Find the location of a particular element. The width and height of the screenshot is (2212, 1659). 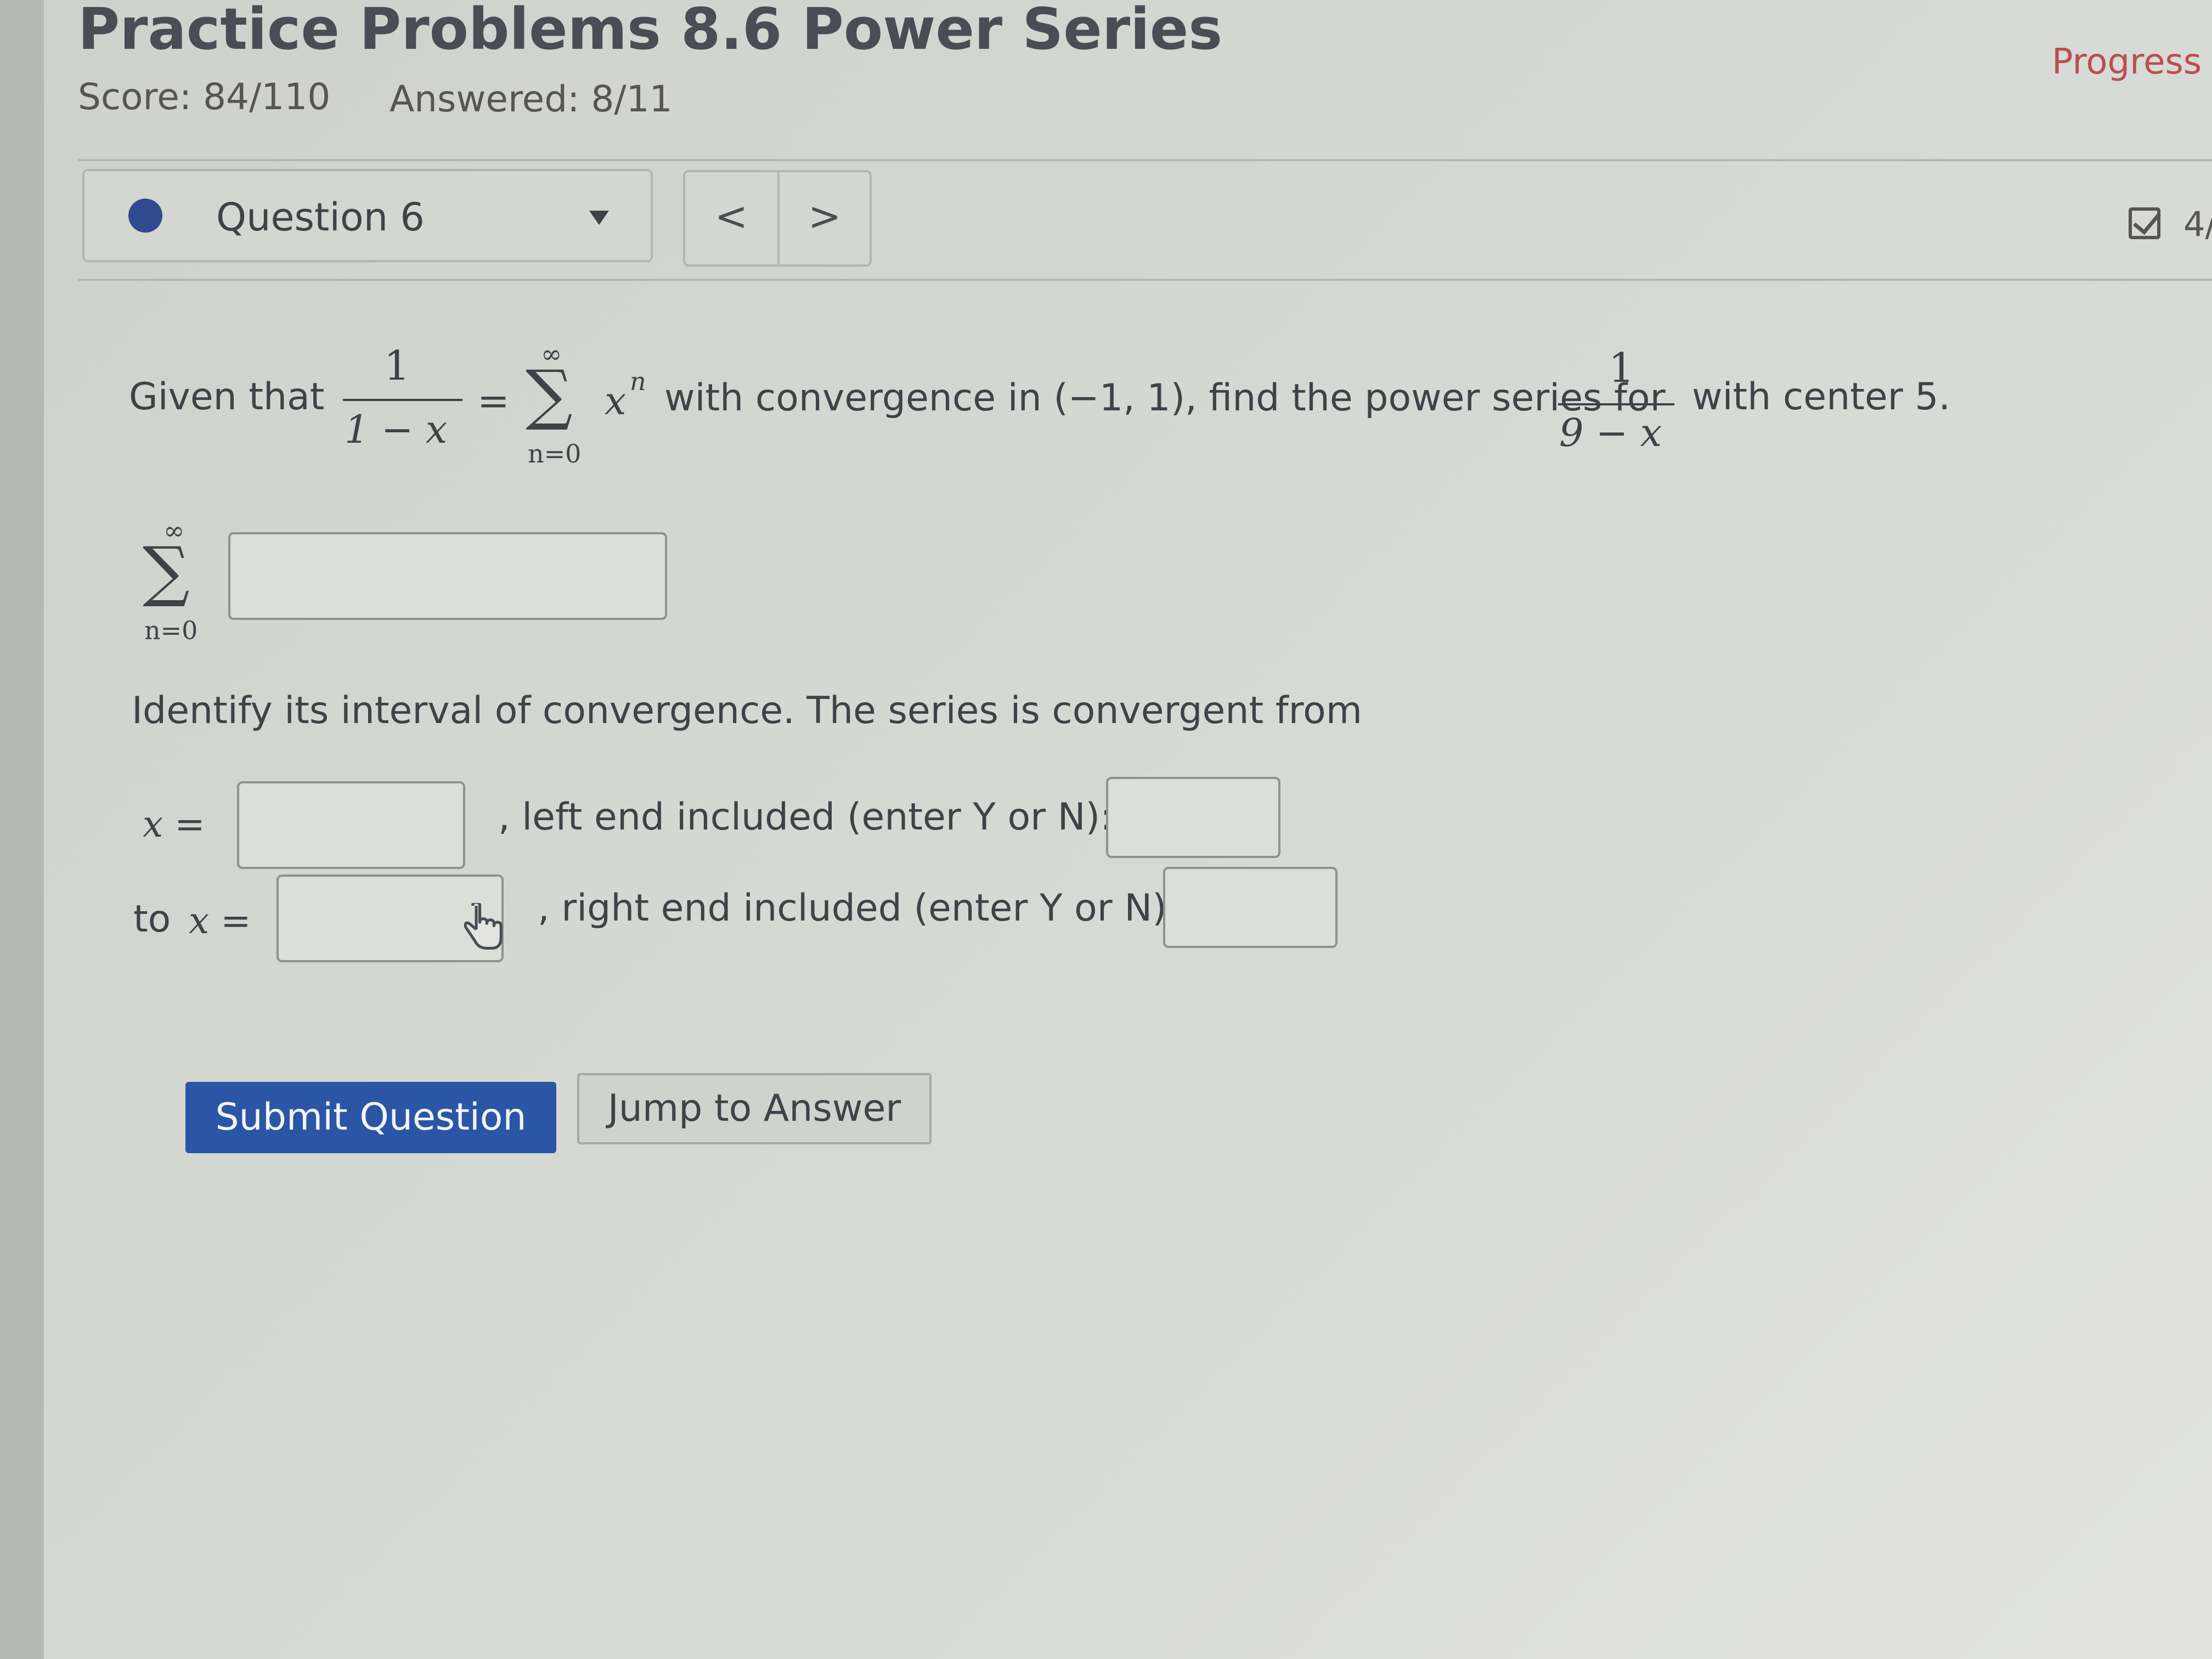

chevron-down-icon is located at coordinates (599, 218).